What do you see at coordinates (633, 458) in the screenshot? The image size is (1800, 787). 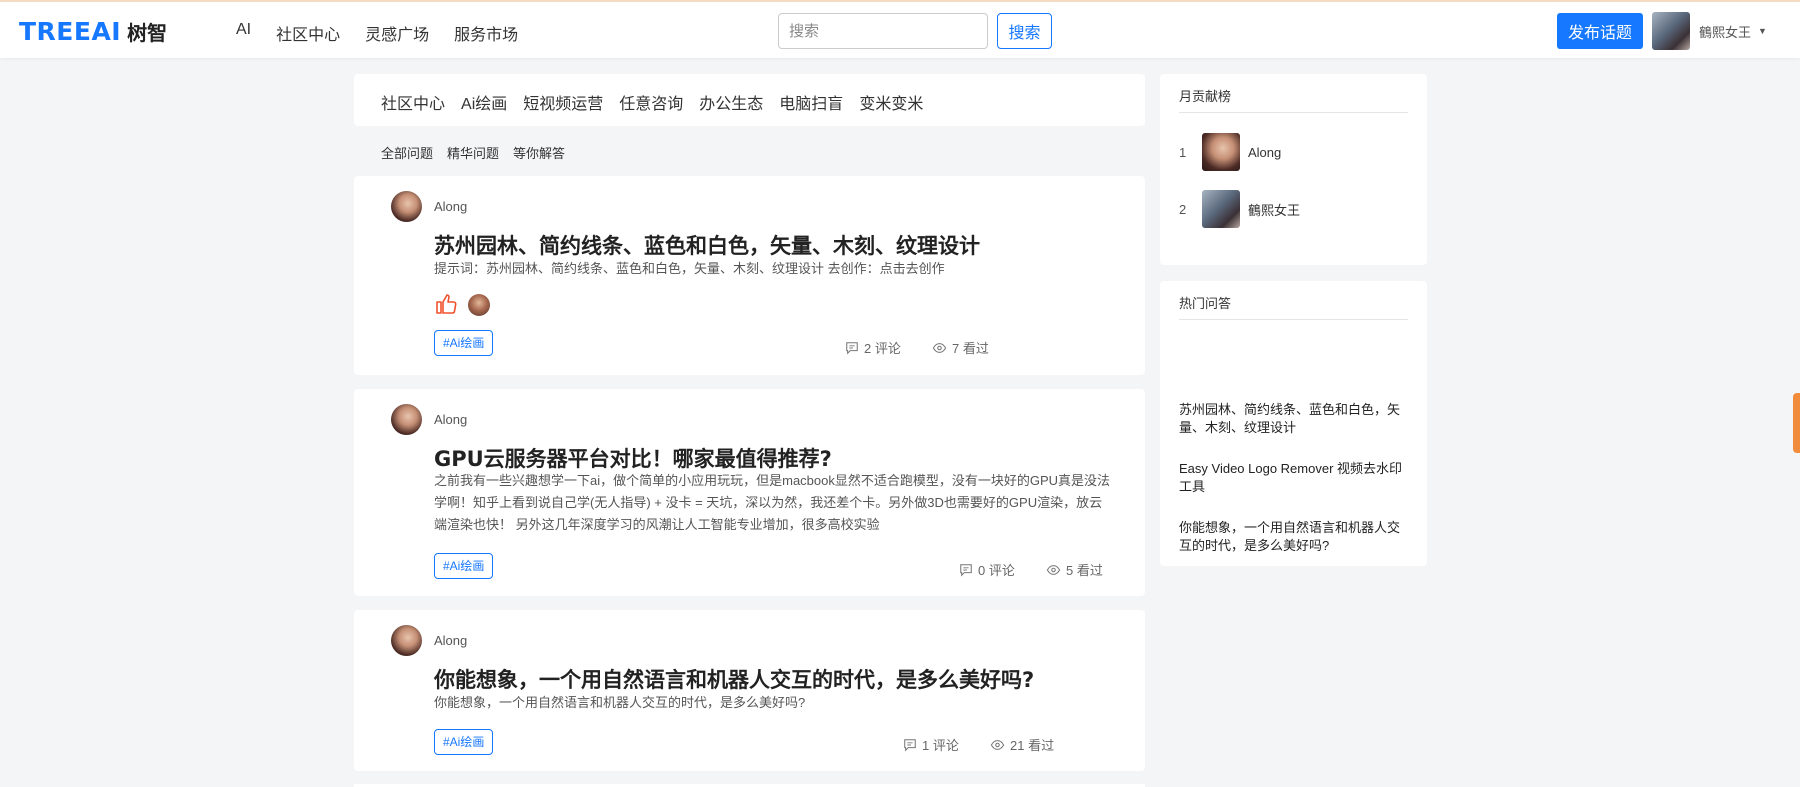 I see `post-title: GPU云服务器平台对比！哪家最值得推荐?` at bounding box center [633, 458].